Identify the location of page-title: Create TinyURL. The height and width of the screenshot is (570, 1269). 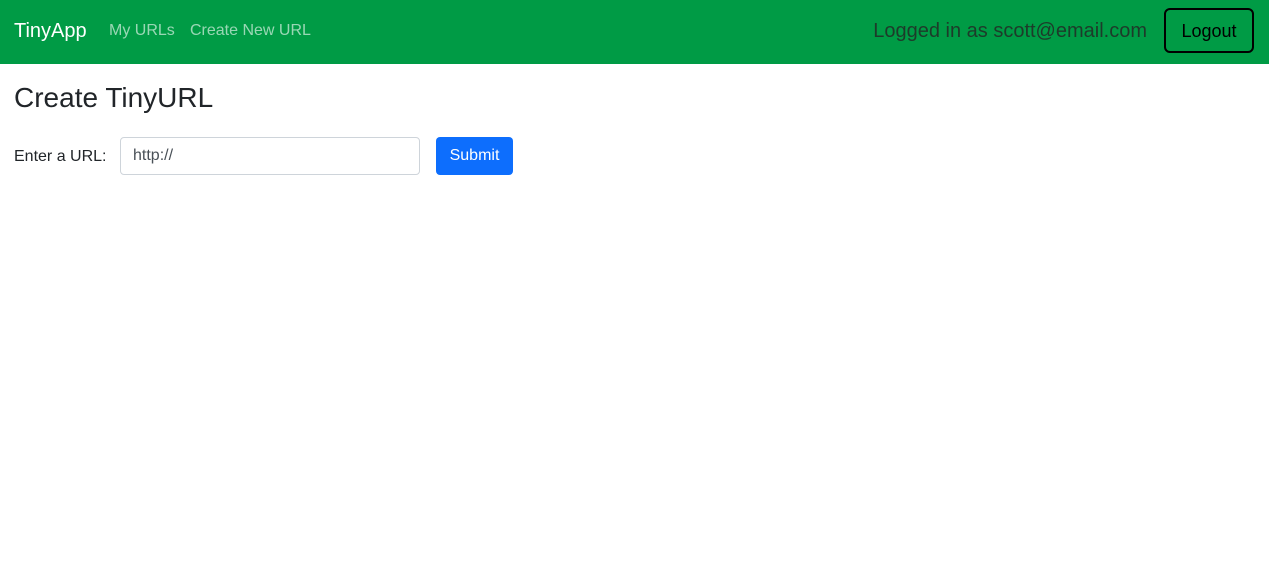
(114, 97).